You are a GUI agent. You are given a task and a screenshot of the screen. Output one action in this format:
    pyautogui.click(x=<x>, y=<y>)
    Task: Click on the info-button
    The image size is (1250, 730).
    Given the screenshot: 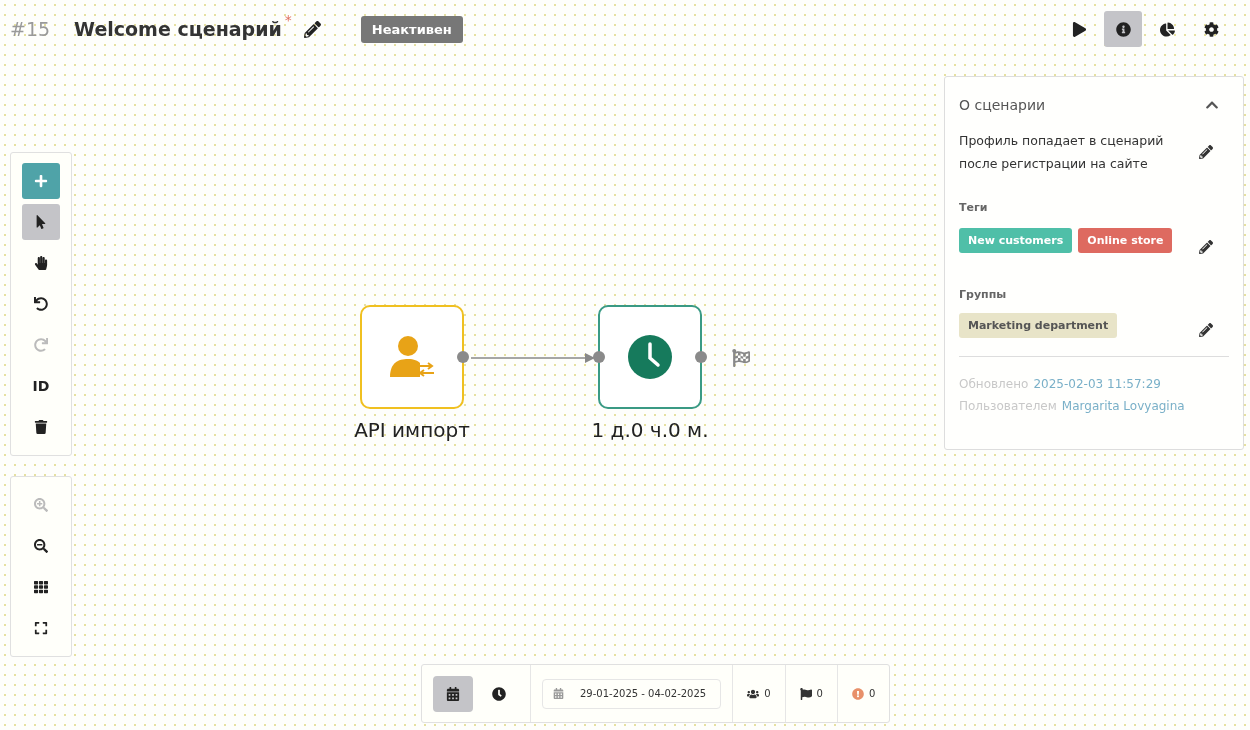 What is the action you would take?
    pyautogui.click(x=1123, y=29)
    